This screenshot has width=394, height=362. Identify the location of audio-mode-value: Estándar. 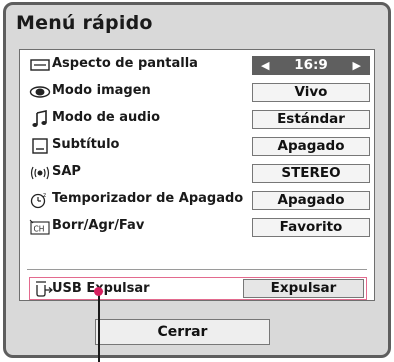
(311, 119).